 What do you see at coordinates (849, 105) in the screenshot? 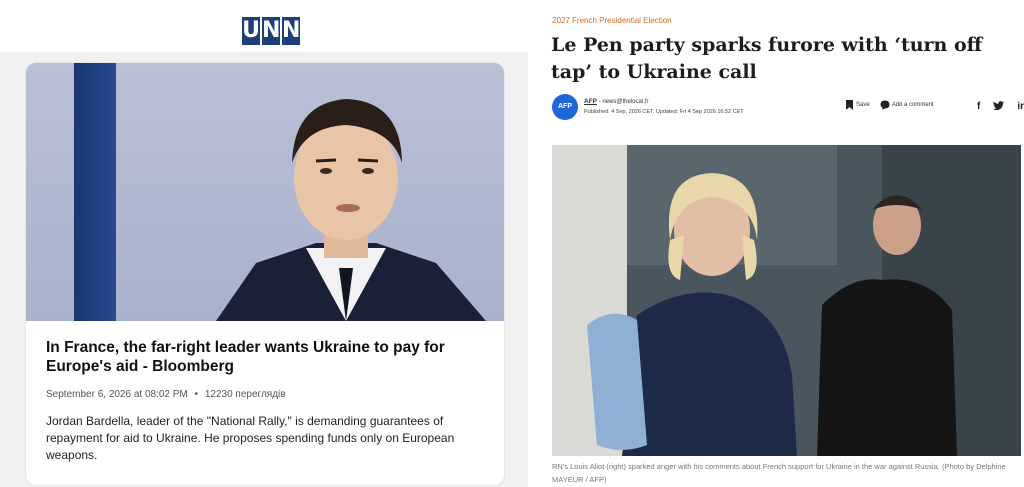
I see `bookmark-icon` at bounding box center [849, 105].